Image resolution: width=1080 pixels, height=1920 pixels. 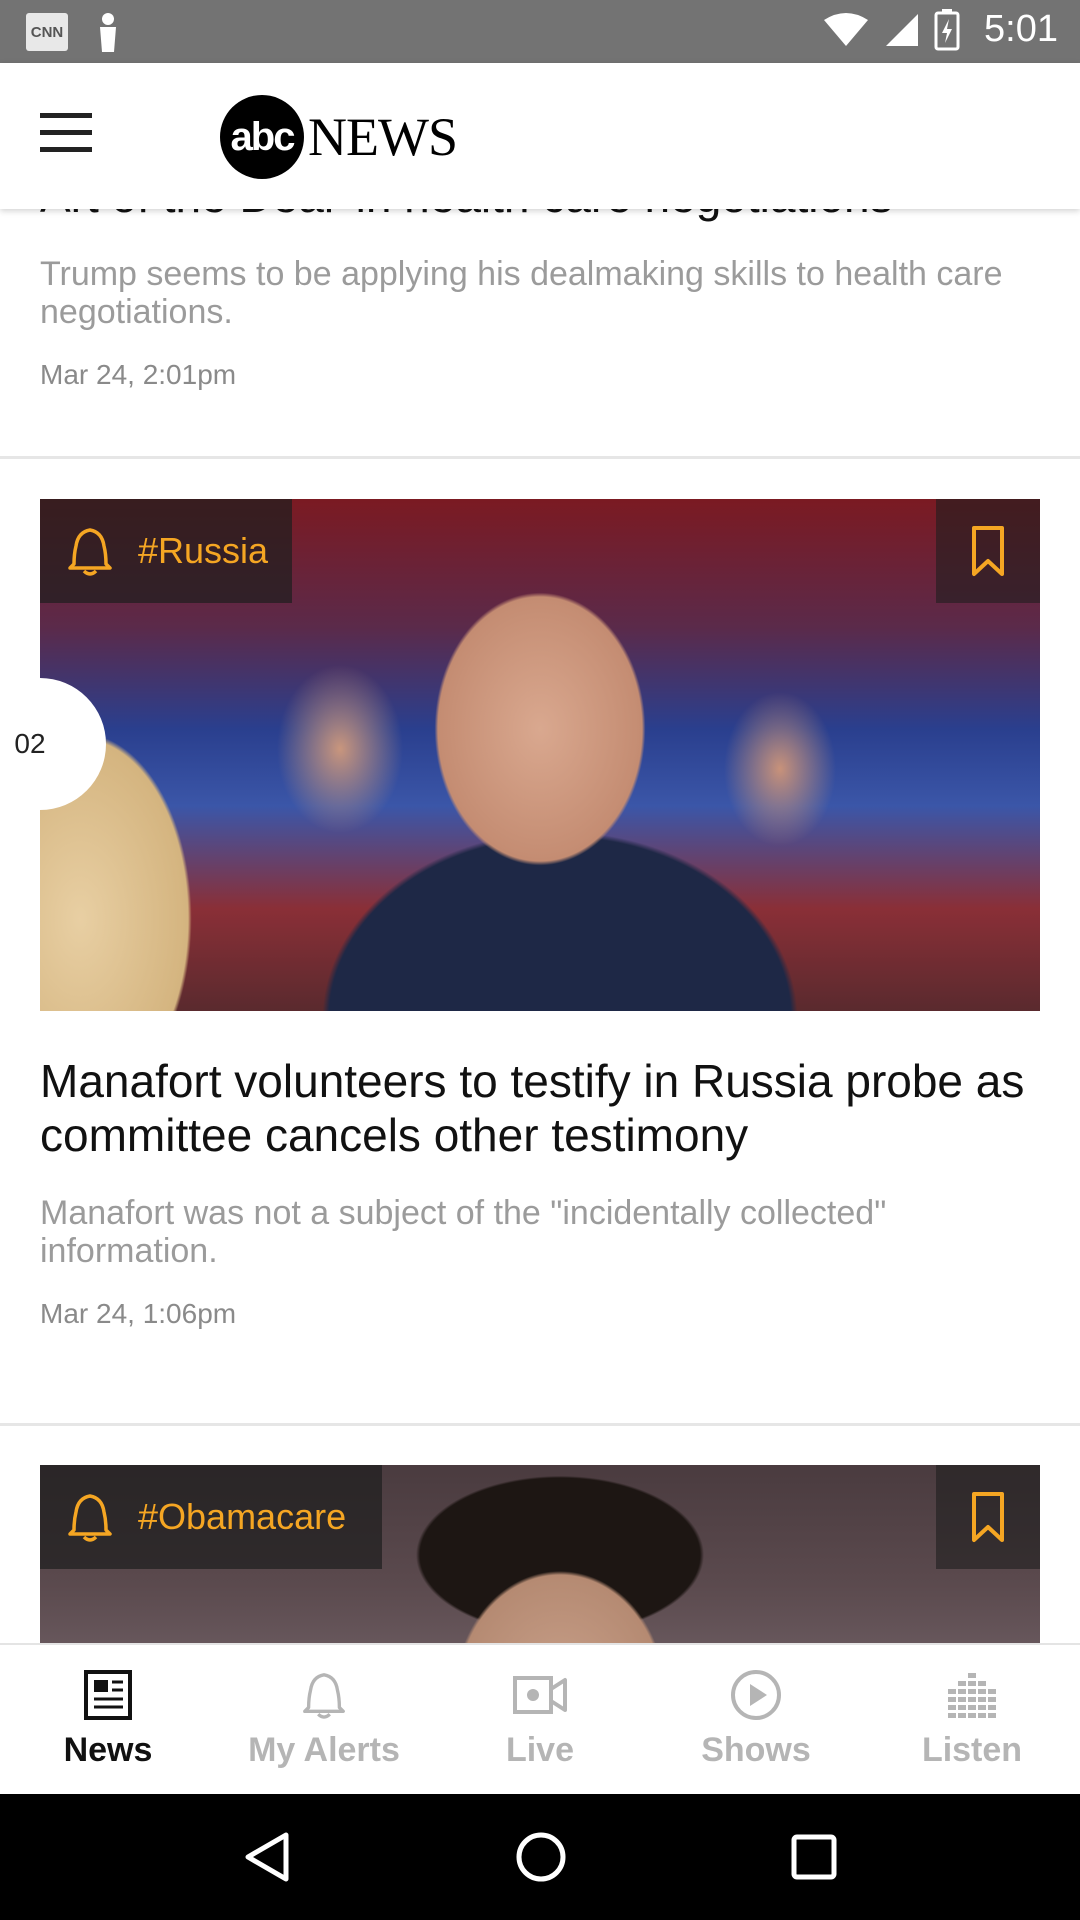 I want to click on video-camera-icon, so click(x=540, y=1695).